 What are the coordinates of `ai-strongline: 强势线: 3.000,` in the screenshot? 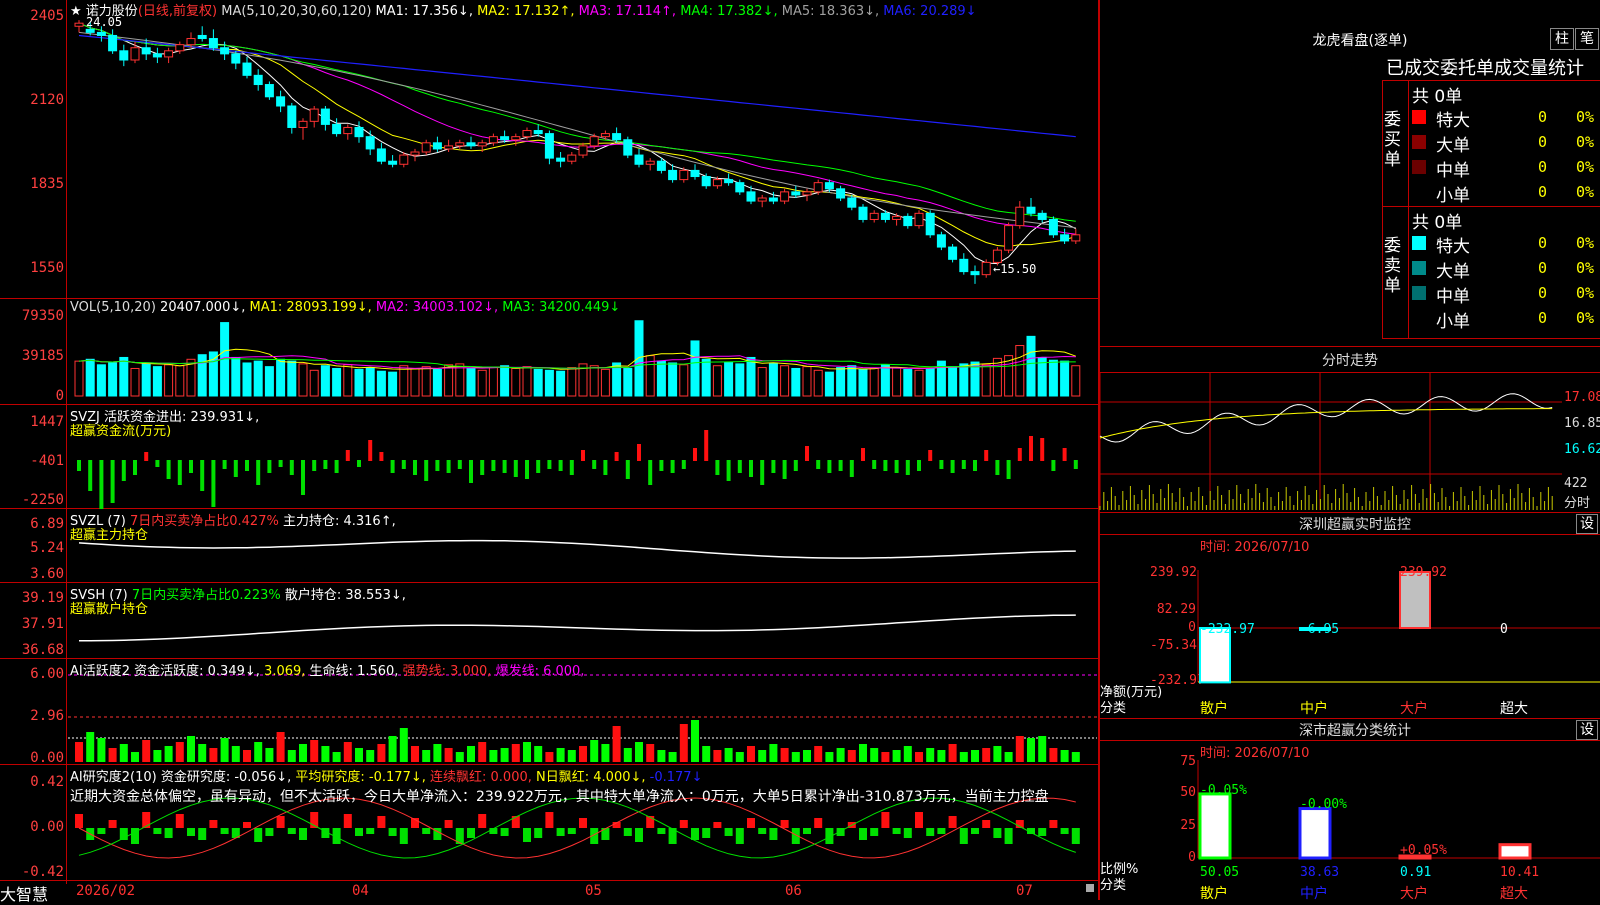 It's located at (447, 671).